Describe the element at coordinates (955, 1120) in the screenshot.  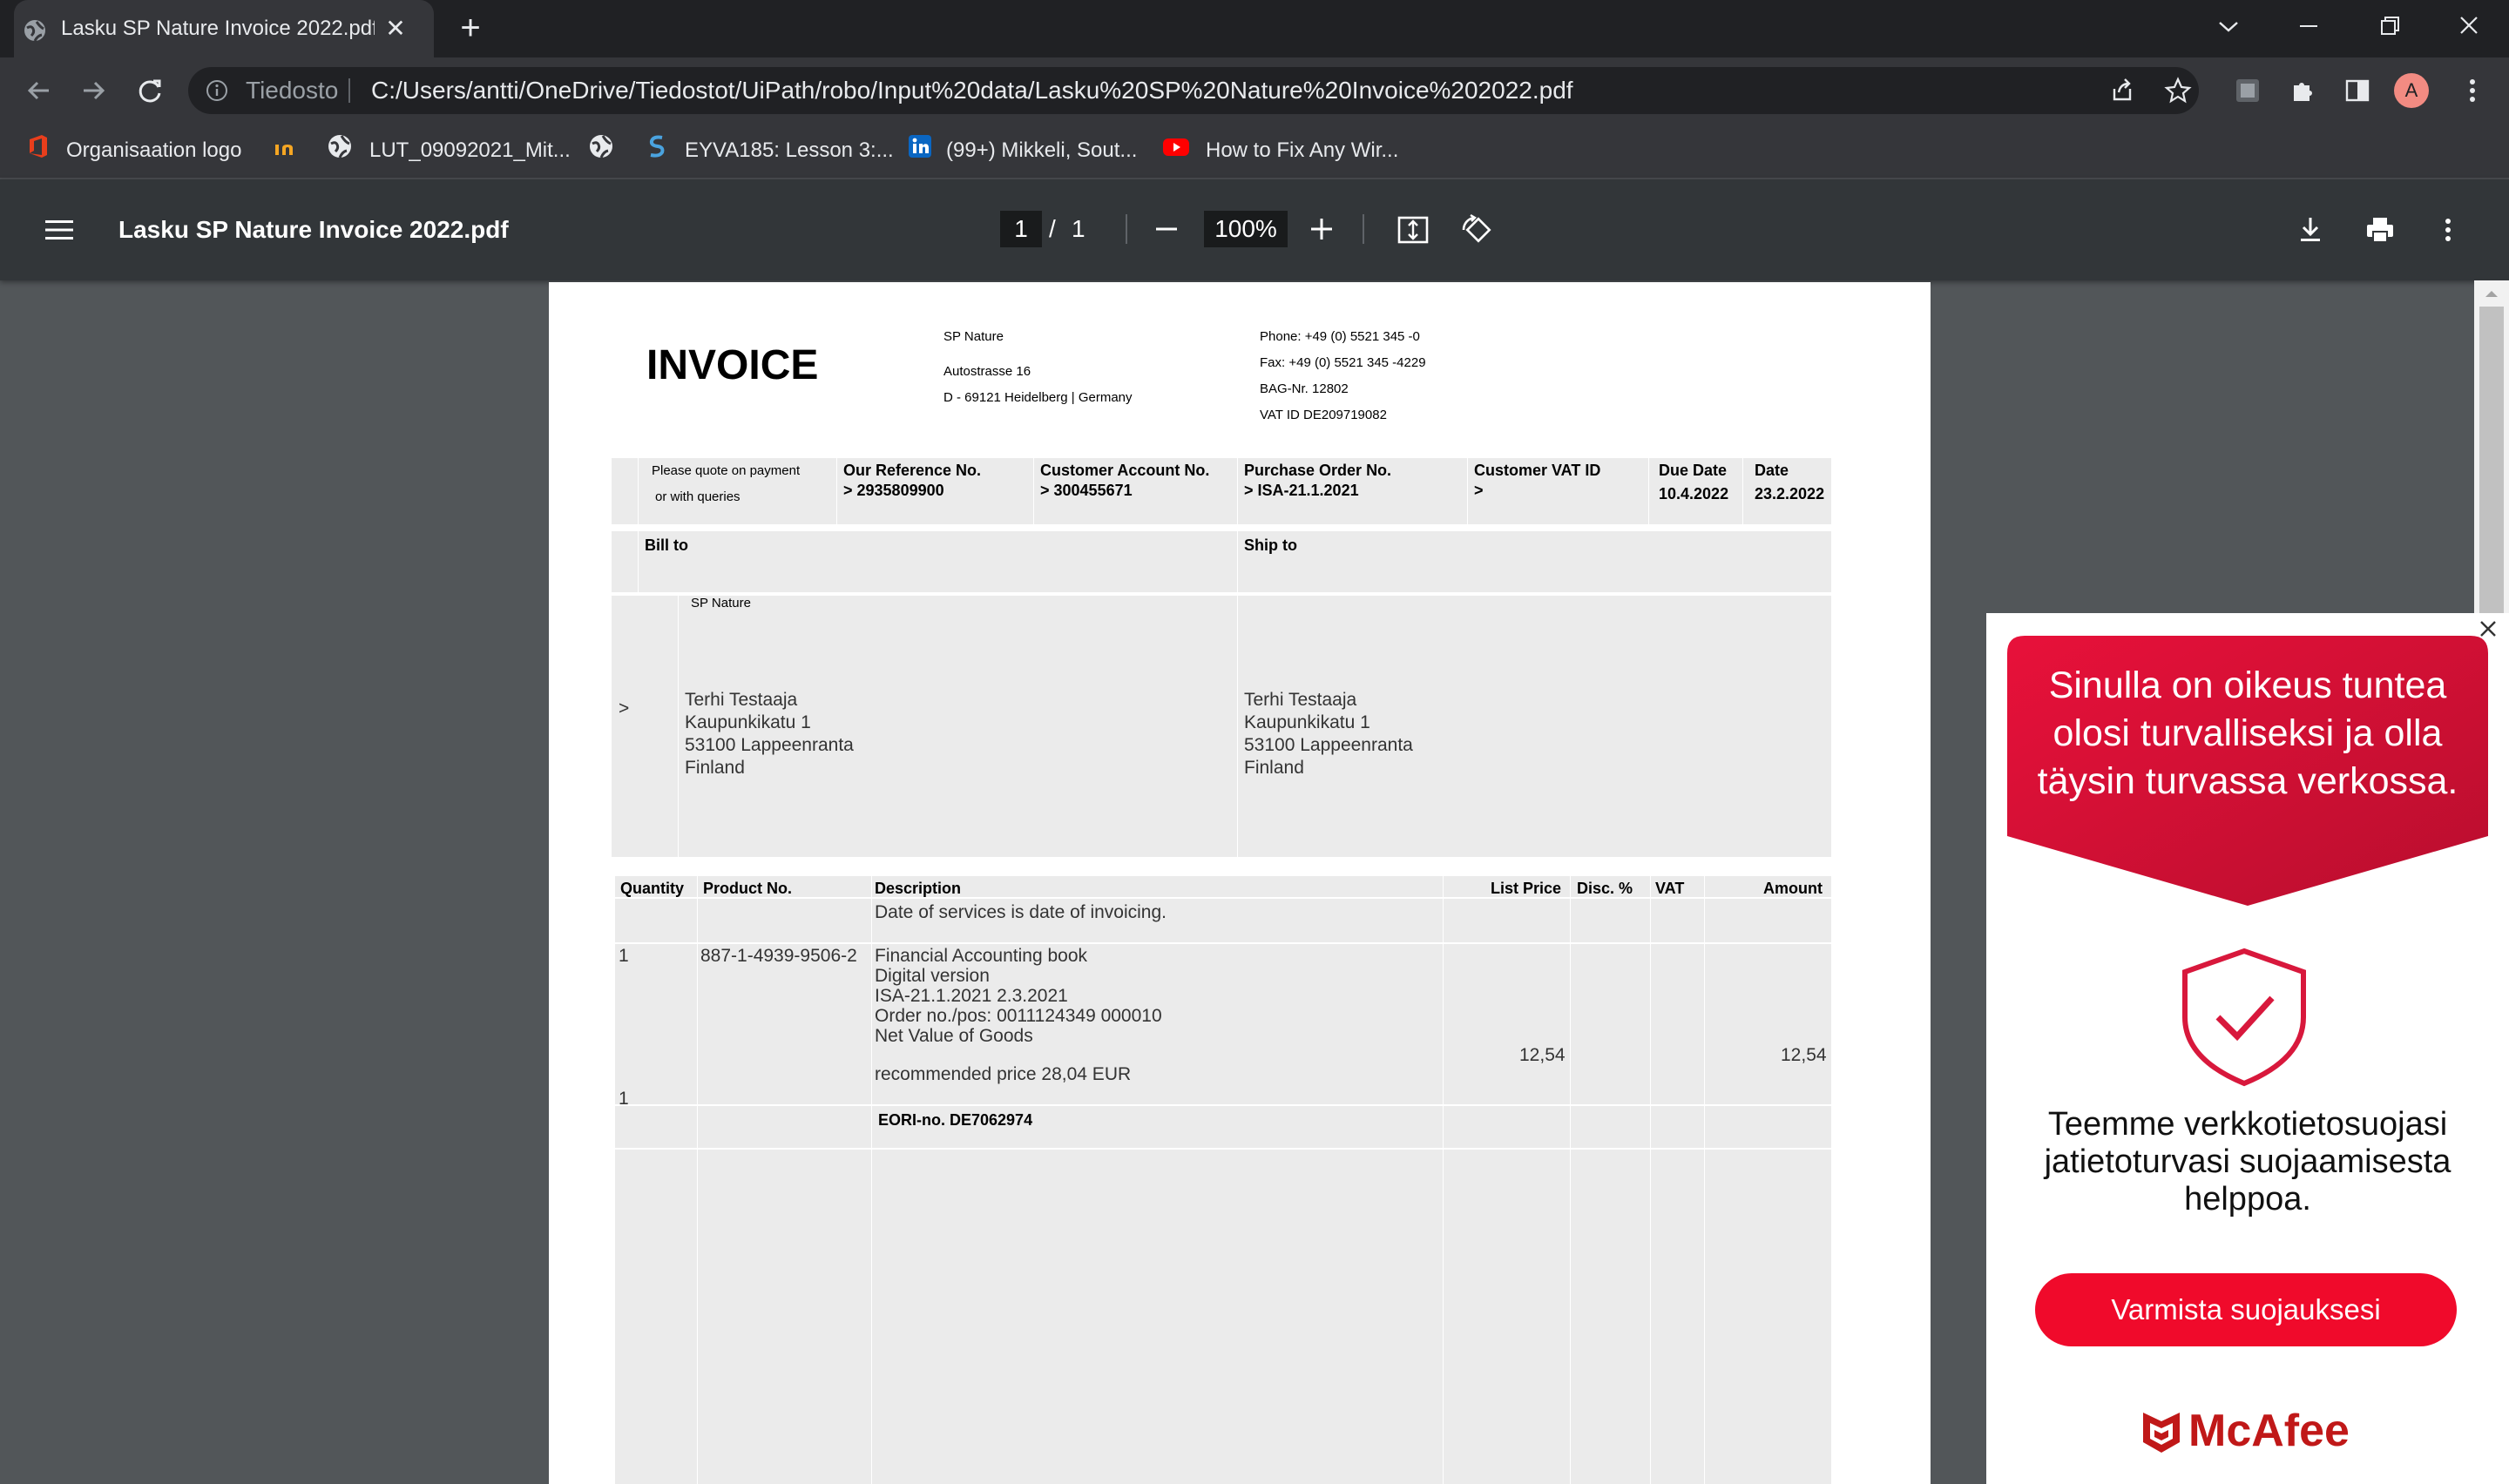
I see `eori-number: EORI-no. DE7062974` at that location.